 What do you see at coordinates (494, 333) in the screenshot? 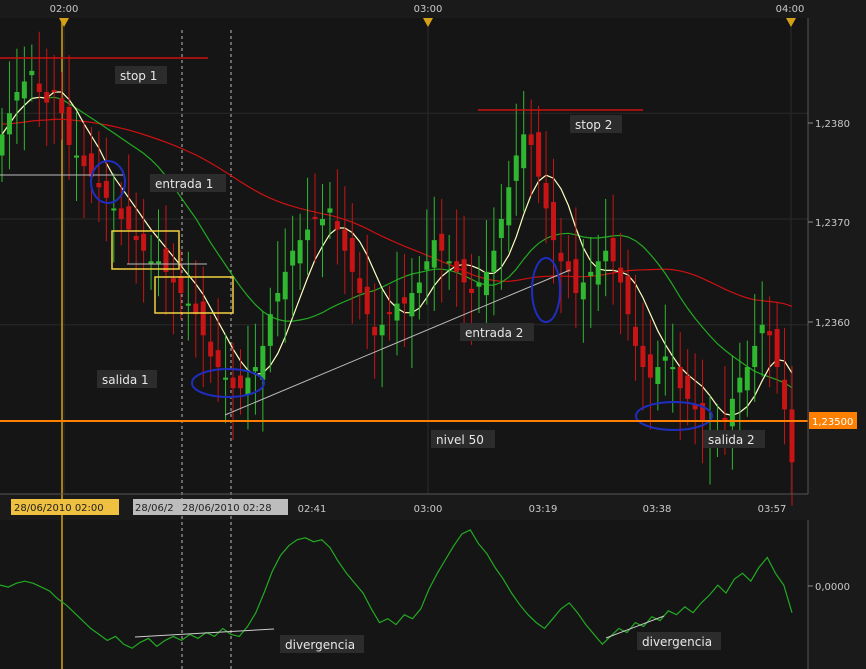
I see `annotation-entrada-2: entrada 2` at bounding box center [494, 333].